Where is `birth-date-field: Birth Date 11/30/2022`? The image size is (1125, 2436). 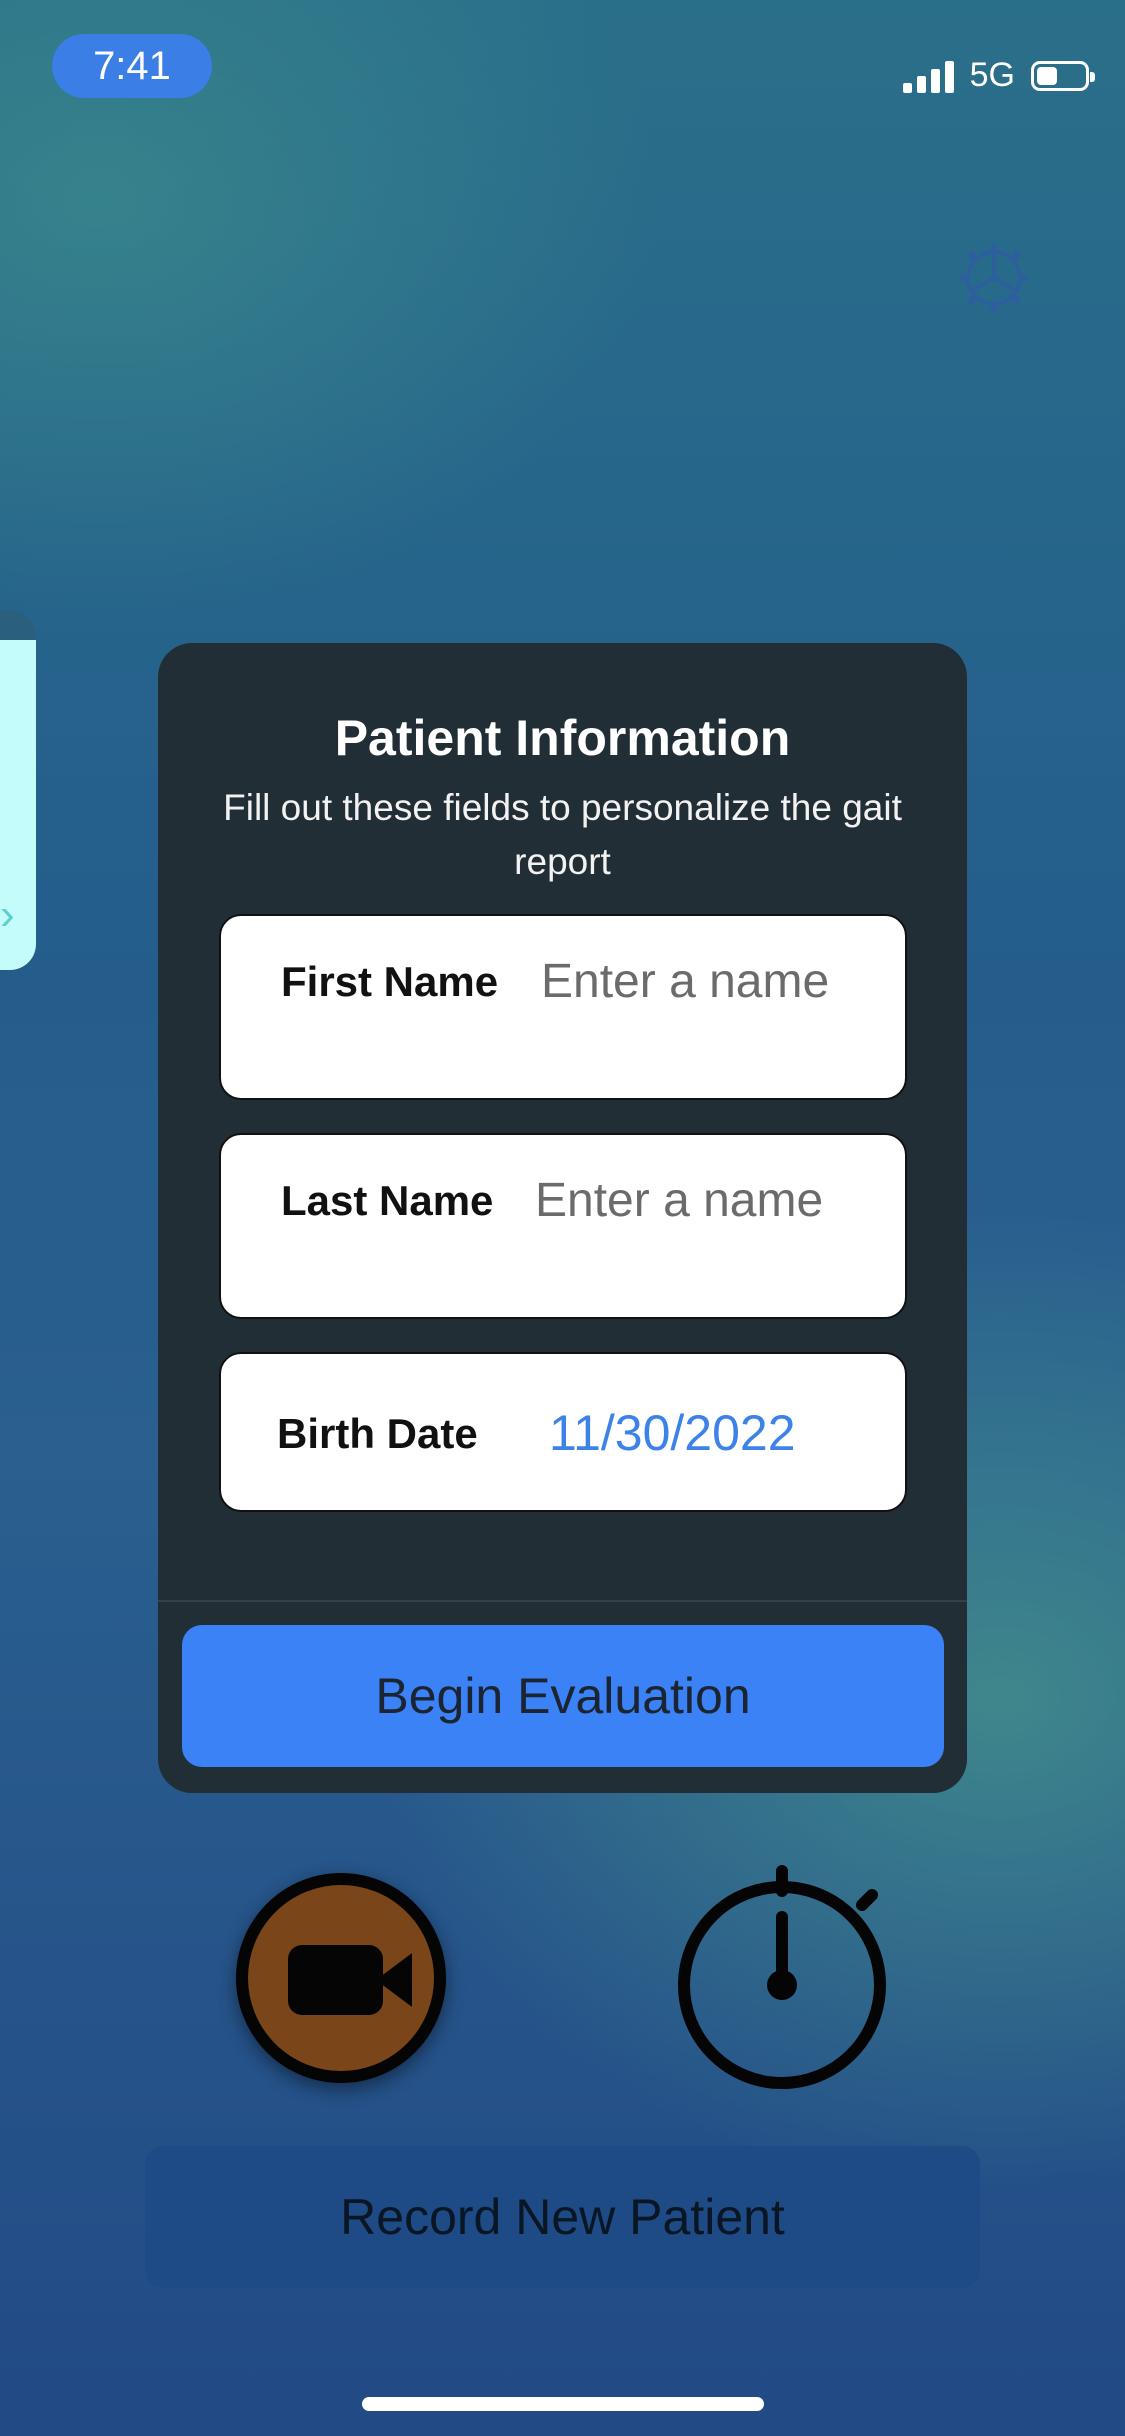 birth-date-field: Birth Date 11/30/2022 is located at coordinates (563, 1432).